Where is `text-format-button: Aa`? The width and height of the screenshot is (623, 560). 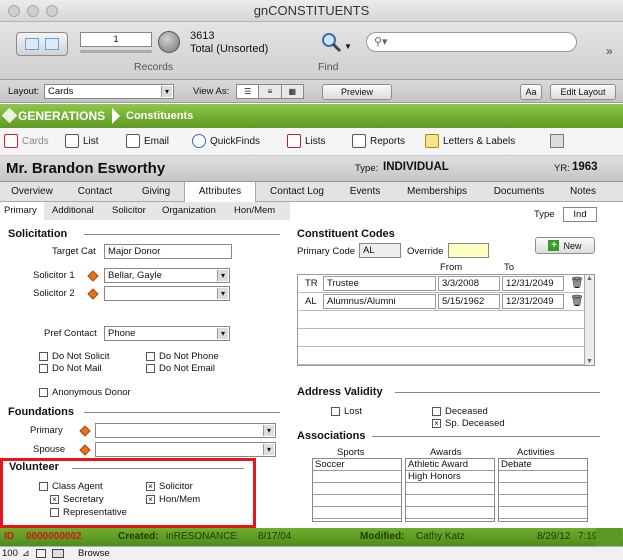
text-format-button: Aa is located at coordinates (531, 92).